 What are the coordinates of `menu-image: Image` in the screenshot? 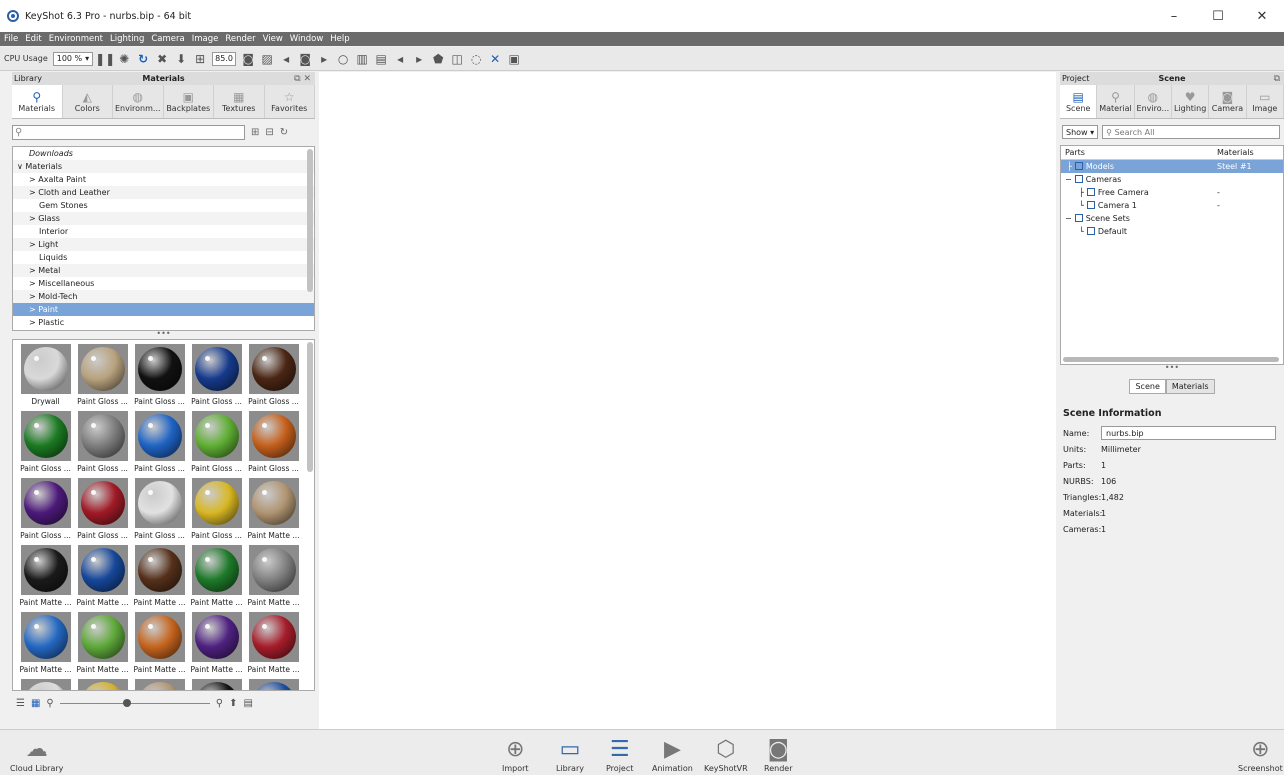 It's located at (205, 39).